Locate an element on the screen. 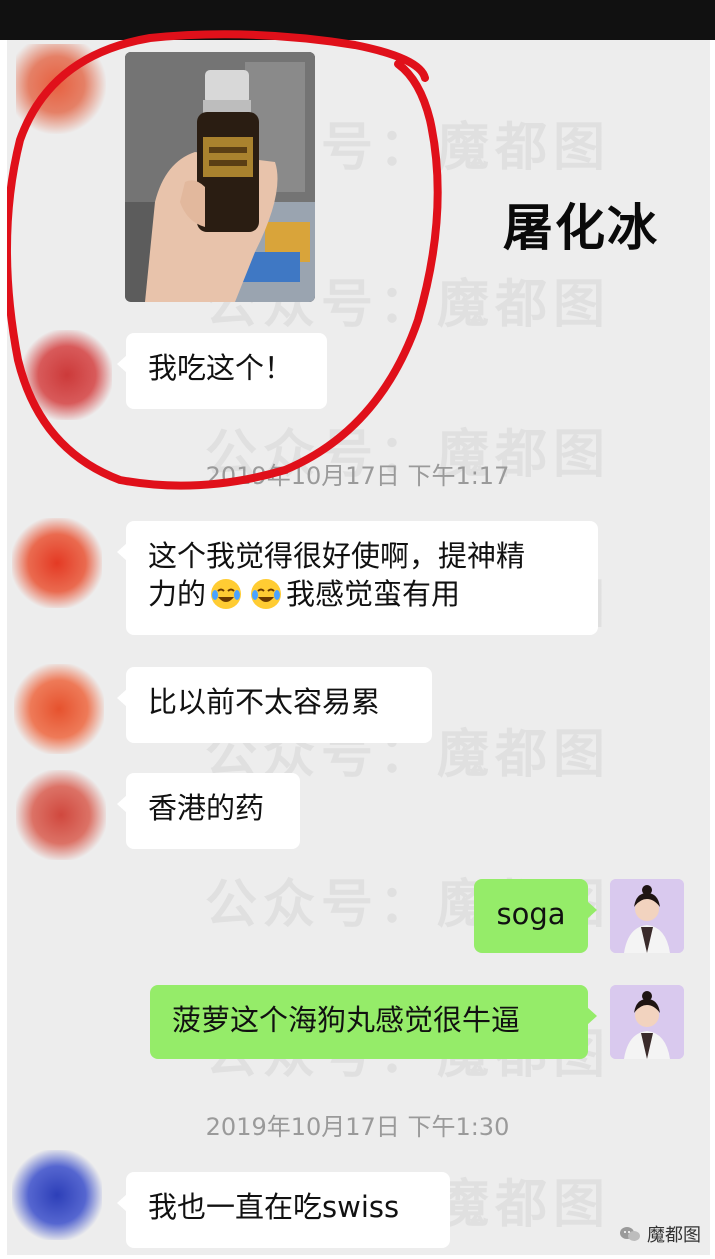 This screenshot has width=715, height=1259. my-message-bubble: 菠萝这个海狗丸感觉很牛逼 is located at coordinates (373, 1022).